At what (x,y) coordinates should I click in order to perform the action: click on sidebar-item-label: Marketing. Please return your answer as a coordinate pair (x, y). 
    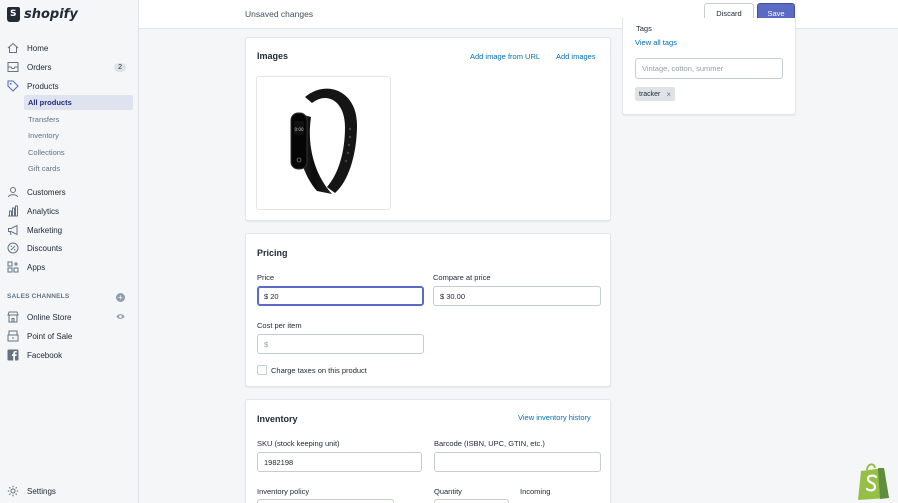
    Looking at the image, I should click on (45, 230).